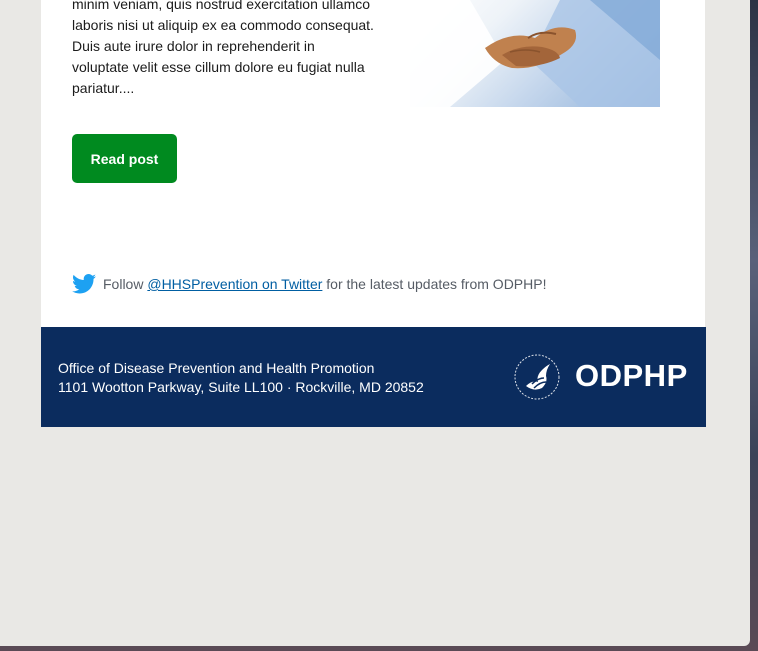  I want to click on twitter-icon, so click(84, 284).